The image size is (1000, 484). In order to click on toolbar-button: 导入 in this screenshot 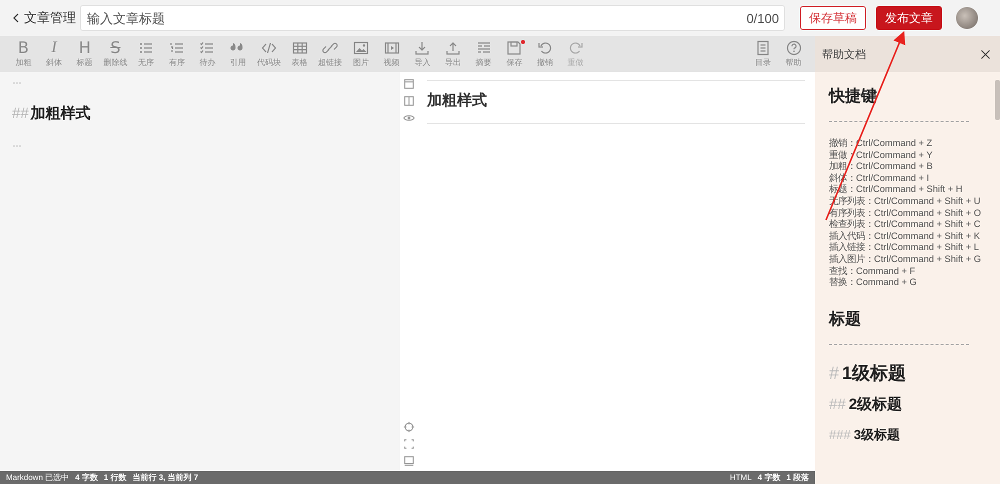, I will do `click(422, 54)`.